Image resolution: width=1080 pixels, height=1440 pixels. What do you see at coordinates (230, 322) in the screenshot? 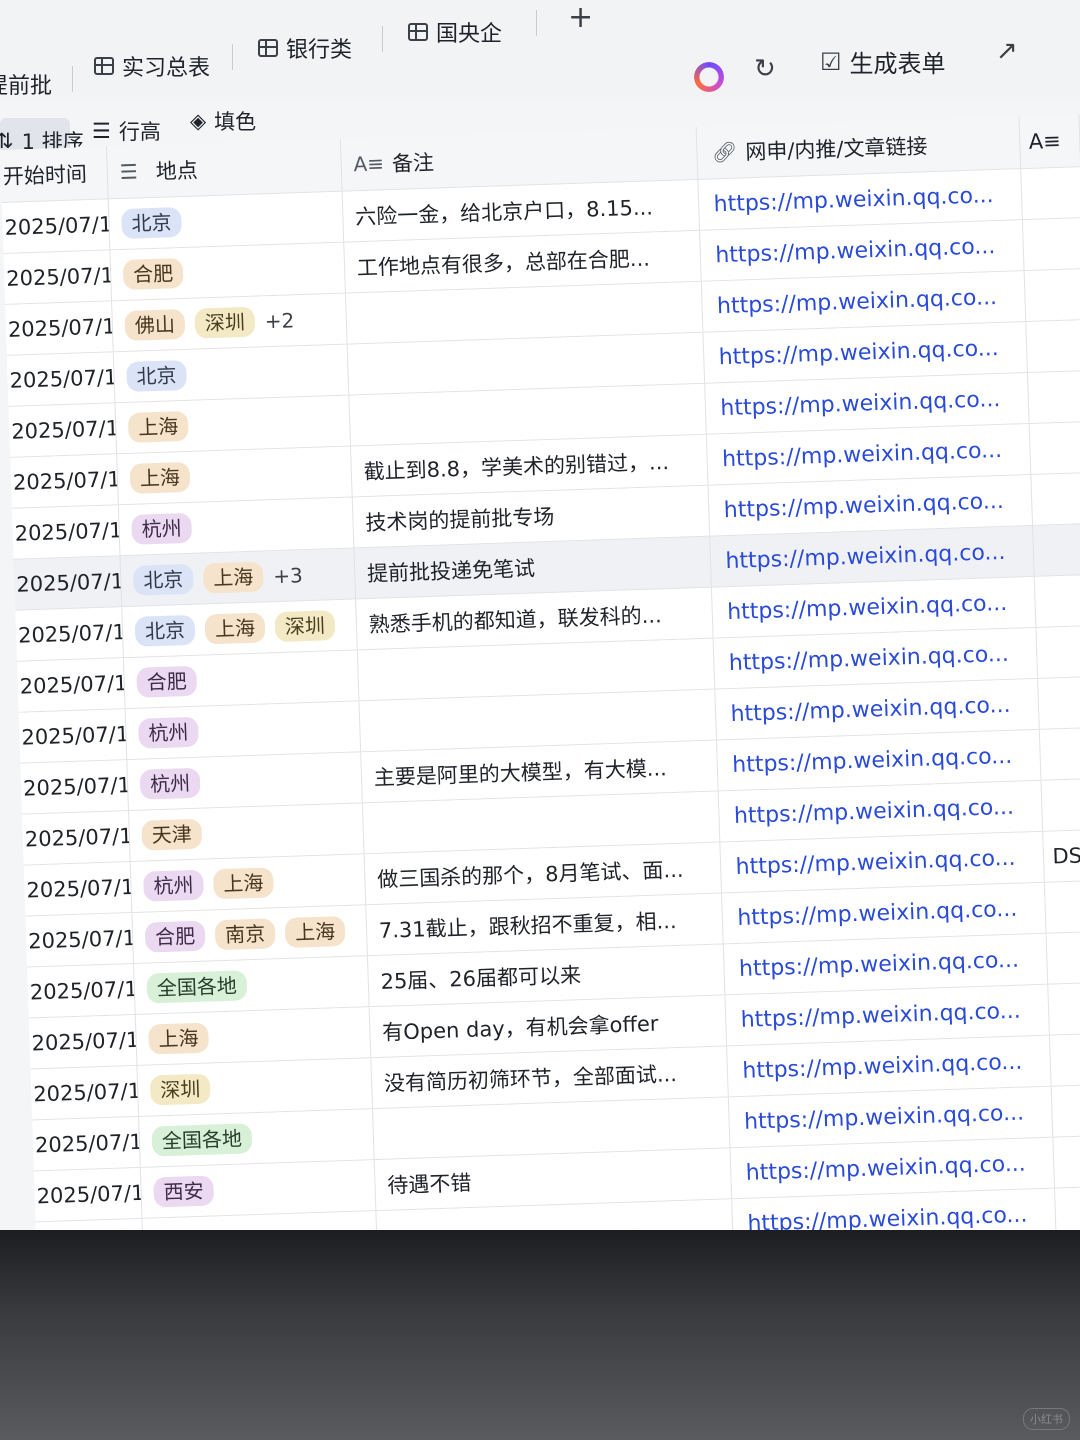
I see `location-cell: 佛山 深圳 +2` at bounding box center [230, 322].